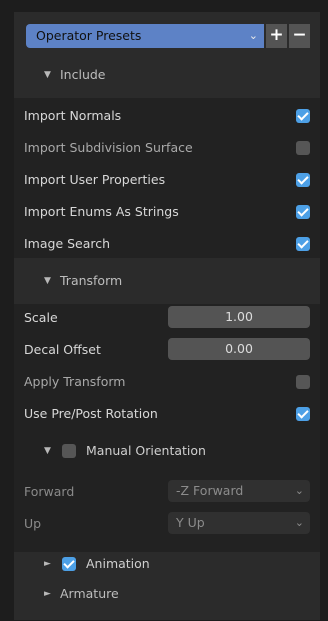 This screenshot has width=328, height=621. Describe the element at coordinates (299, 36) in the screenshot. I see `remove-preset-button: −` at that location.